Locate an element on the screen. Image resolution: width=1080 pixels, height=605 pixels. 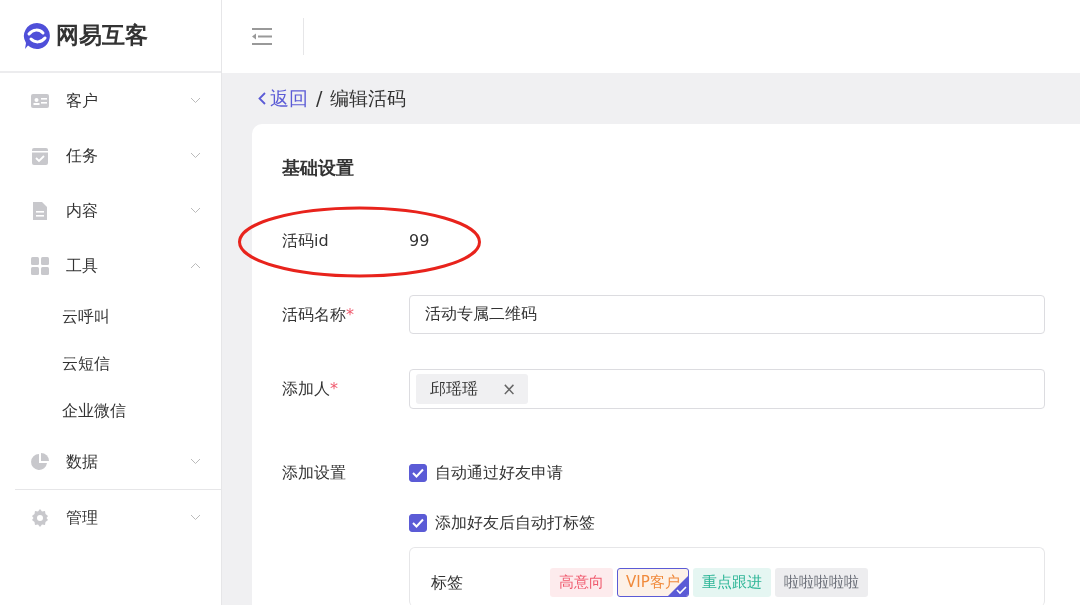
section-title: 基础设置 is located at coordinates (318, 168).